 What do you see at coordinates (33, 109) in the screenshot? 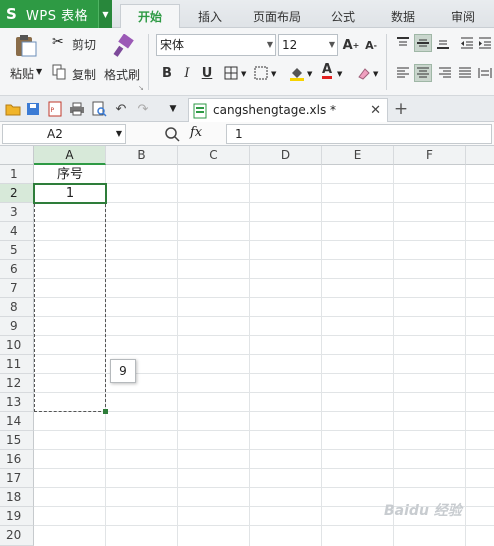
I see `save-icon` at bounding box center [33, 109].